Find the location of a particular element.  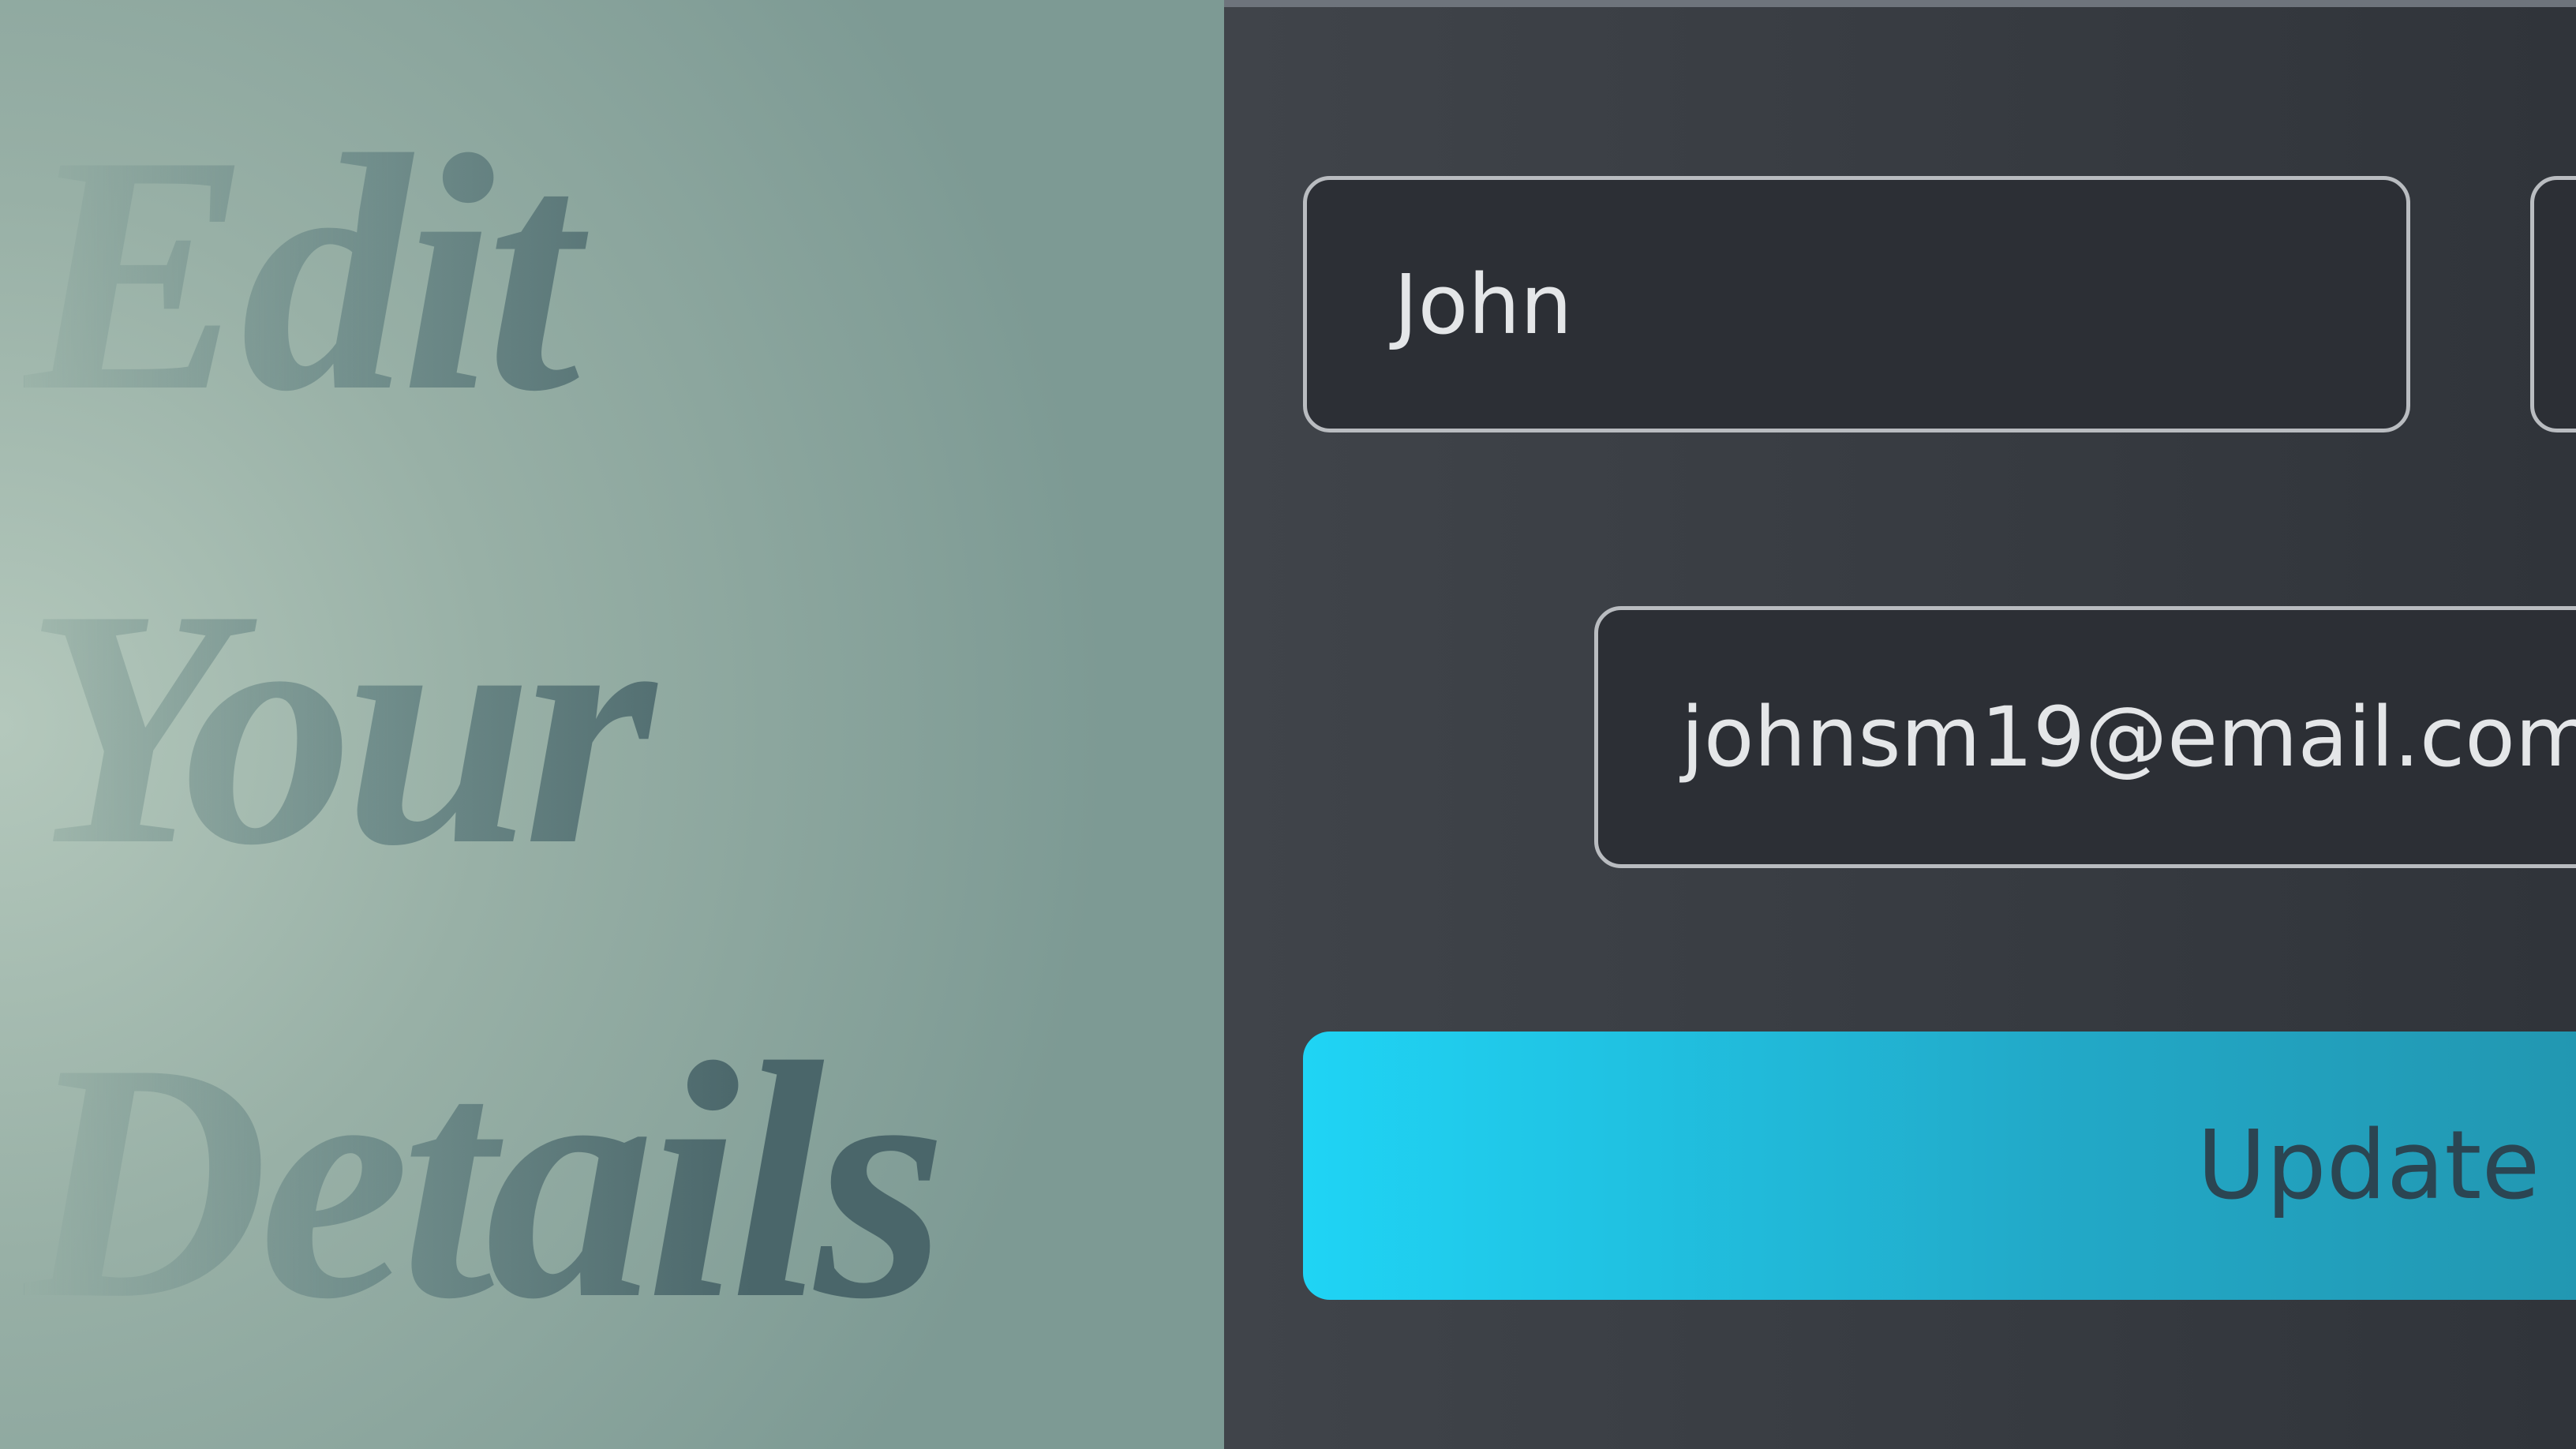

title-line-your: Your is located at coordinates (335, 727).